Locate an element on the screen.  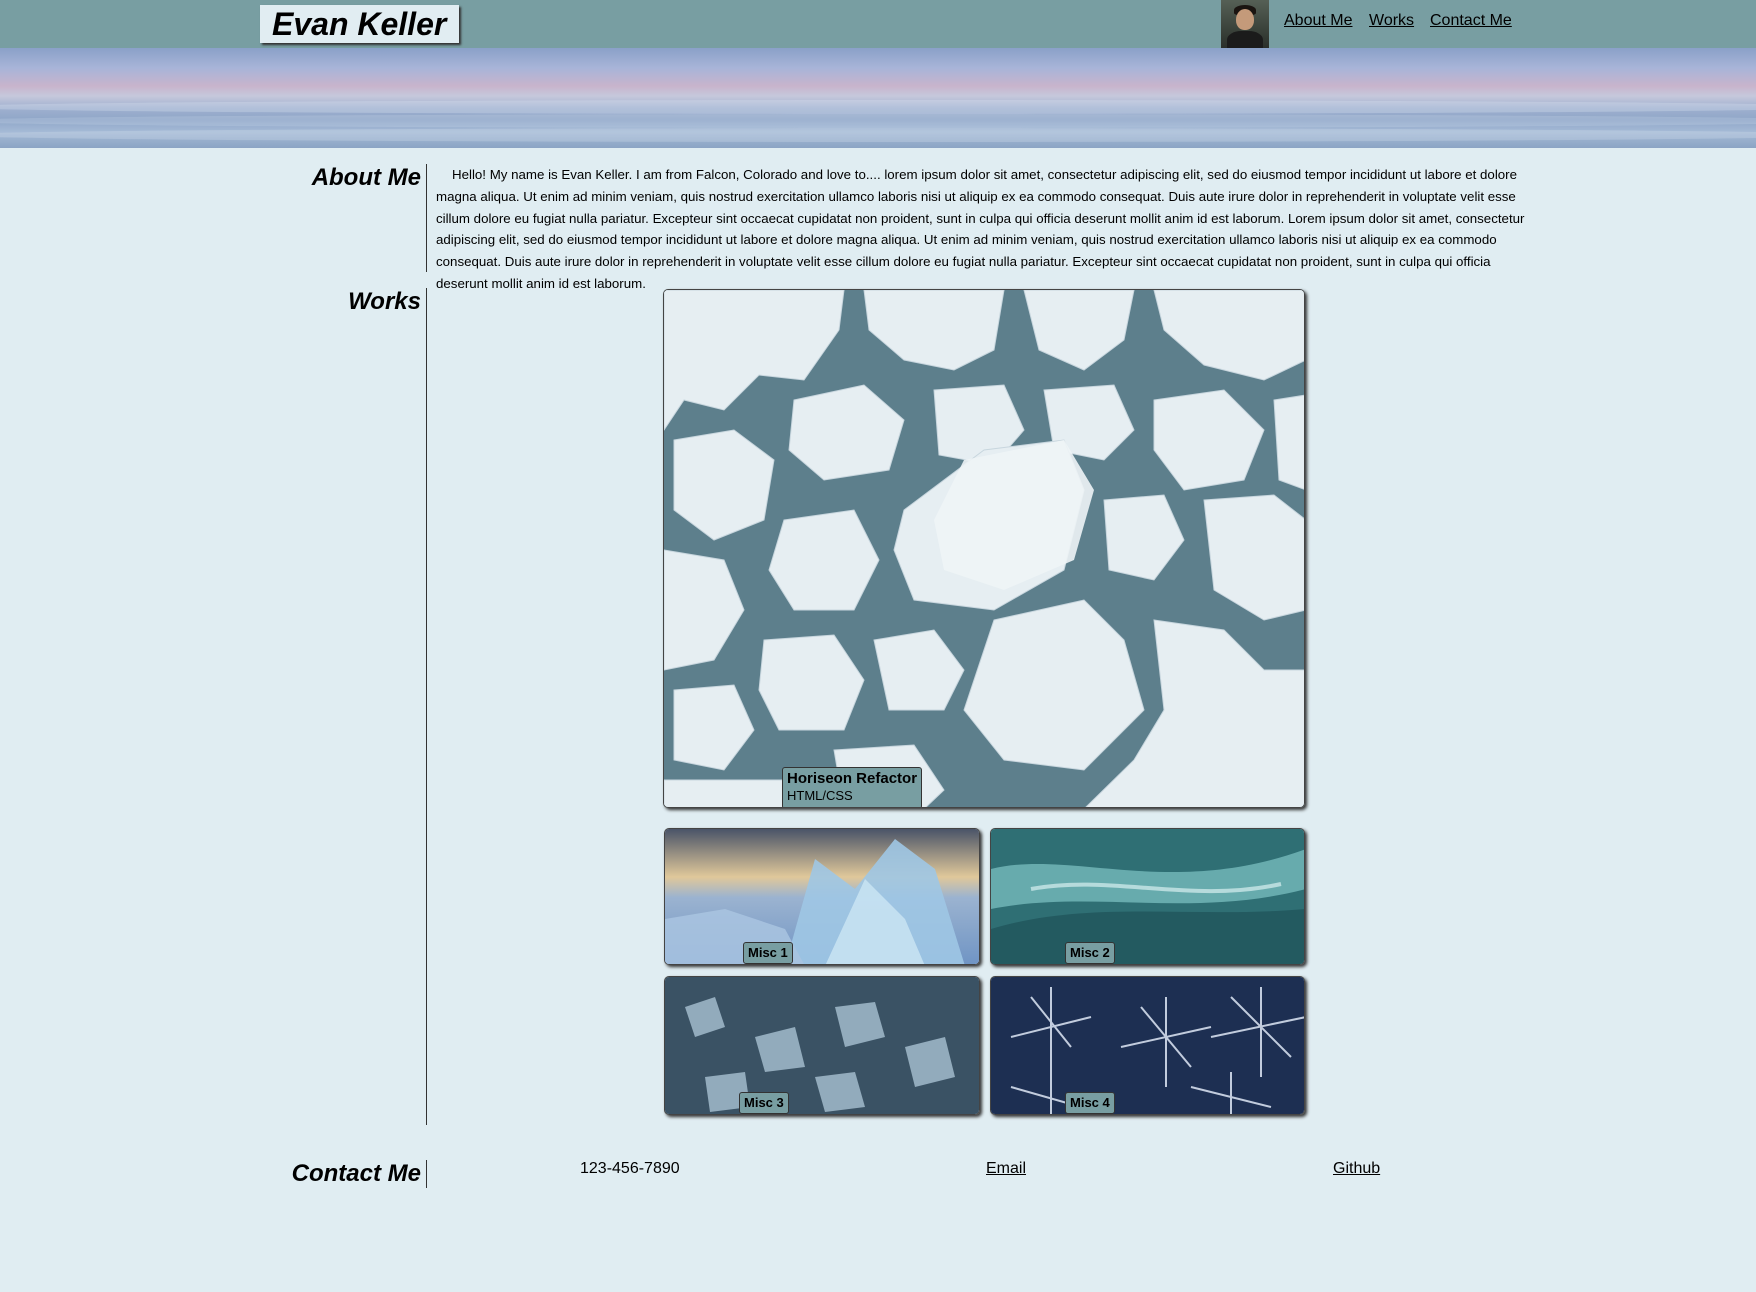
misc-work-card-3: Misc 3 is located at coordinates (822, 1045).